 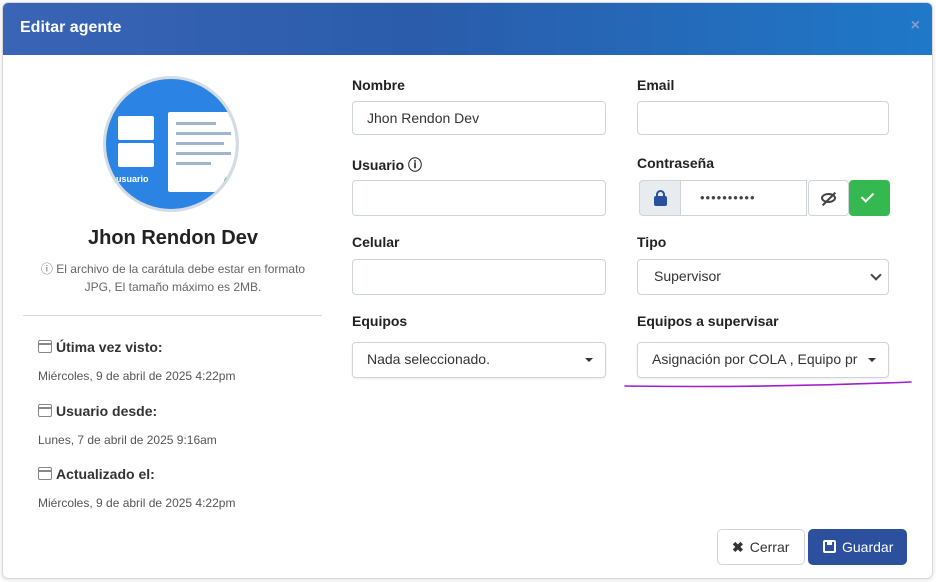 I want to click on celular-input, so click(x=479, y=277).